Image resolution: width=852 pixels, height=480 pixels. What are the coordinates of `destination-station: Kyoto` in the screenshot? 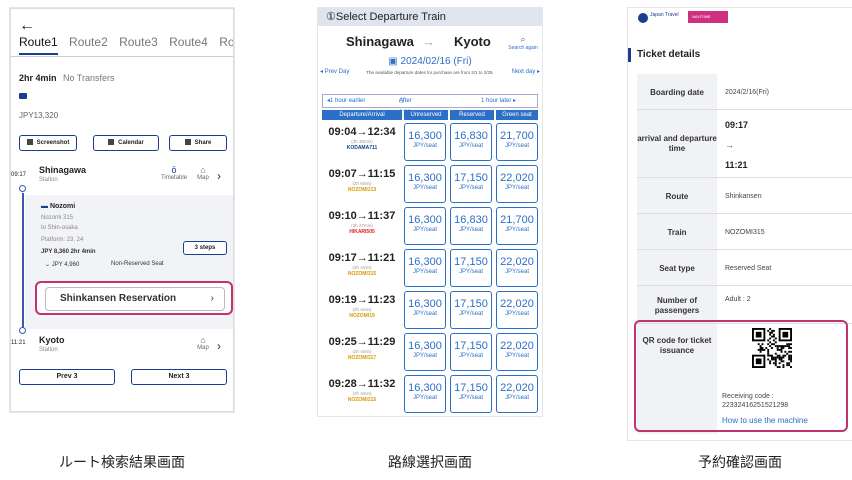 It's located at (52, 340).